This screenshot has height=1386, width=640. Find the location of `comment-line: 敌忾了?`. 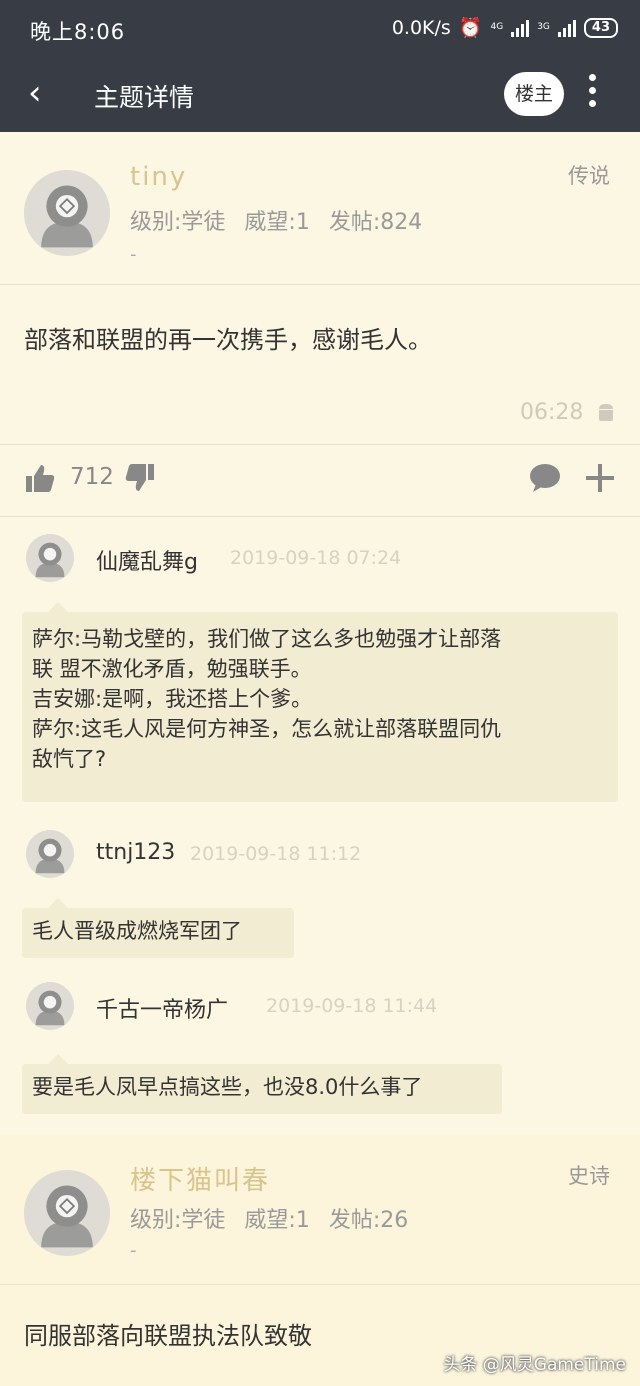

comment-line: 敌忾了? is located at coordinates (69, 759).